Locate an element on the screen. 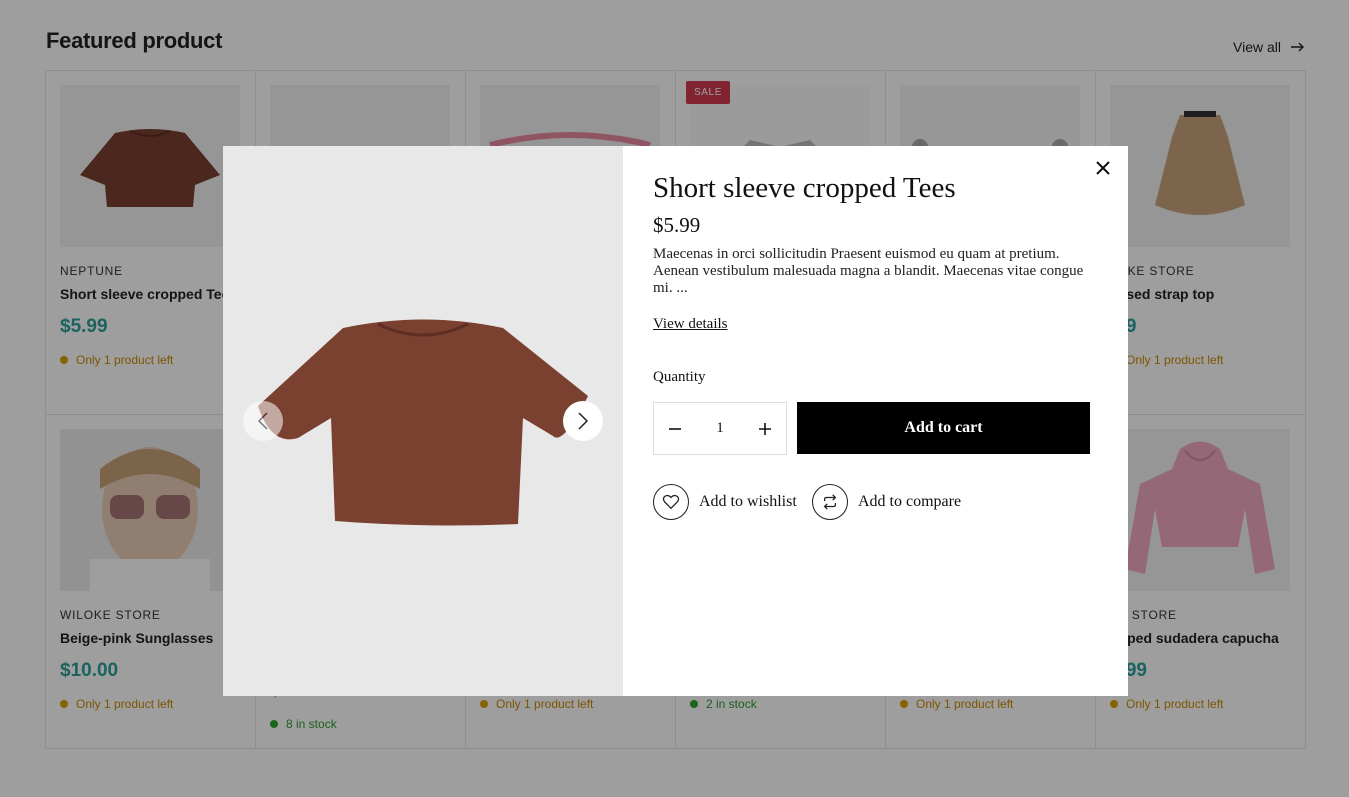 The width and height of the screenshot is (1349, 797). quantity-decrease-button is located at coordinates (675, 429).